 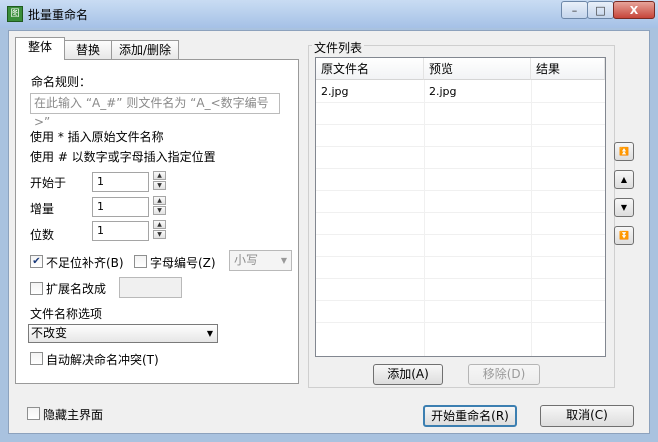 I want to click on cell-preview: 2.jpg, so click(x=440, y=91).